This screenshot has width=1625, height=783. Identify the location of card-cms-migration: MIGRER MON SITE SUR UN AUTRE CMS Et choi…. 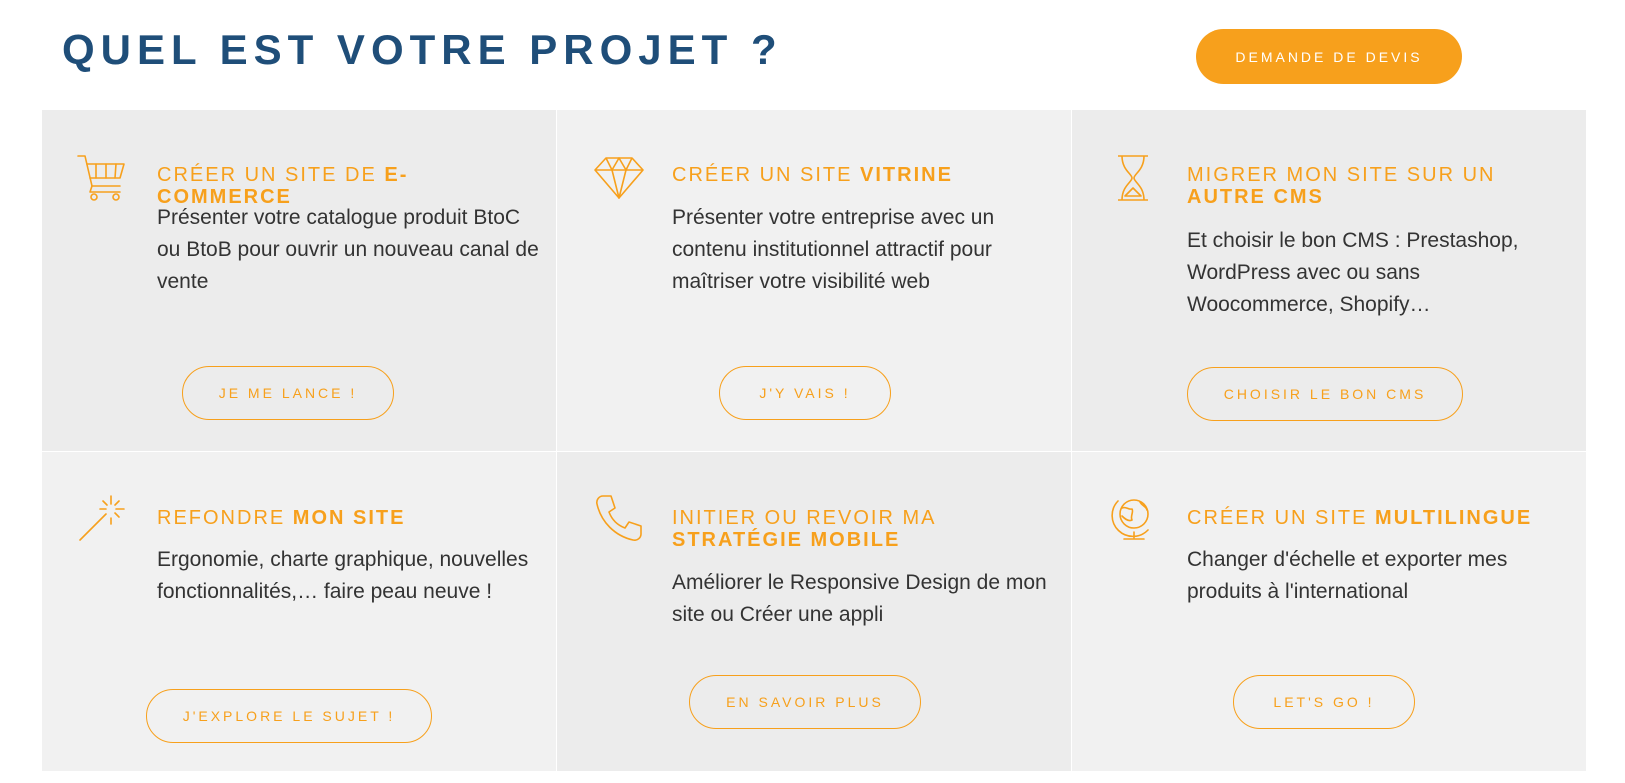
(1329, 280).